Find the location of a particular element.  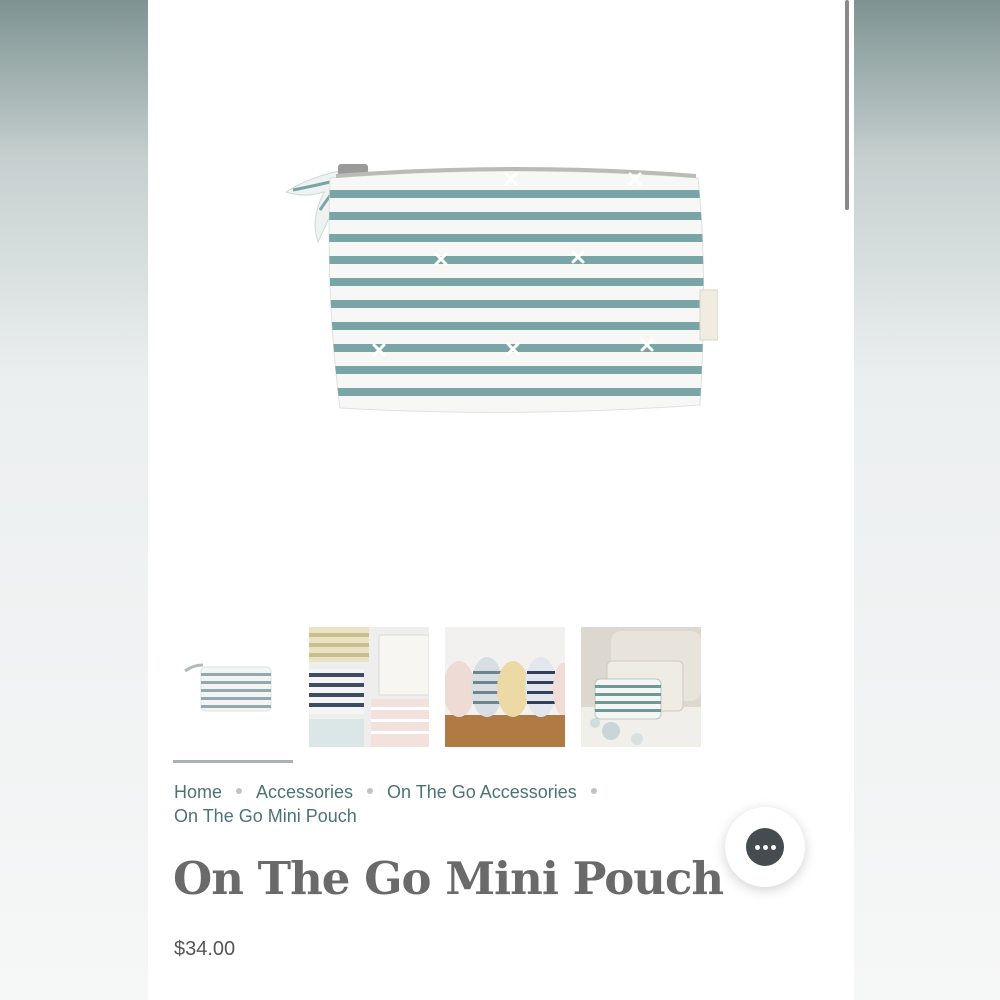

breadcrumb-home: Home is located at coordinates (198, 792).